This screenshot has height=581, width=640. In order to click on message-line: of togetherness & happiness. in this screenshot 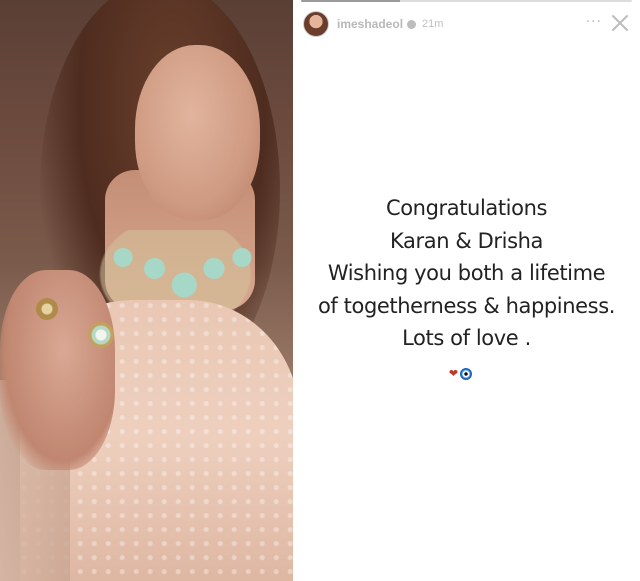, I will do `click(466, 305)`.